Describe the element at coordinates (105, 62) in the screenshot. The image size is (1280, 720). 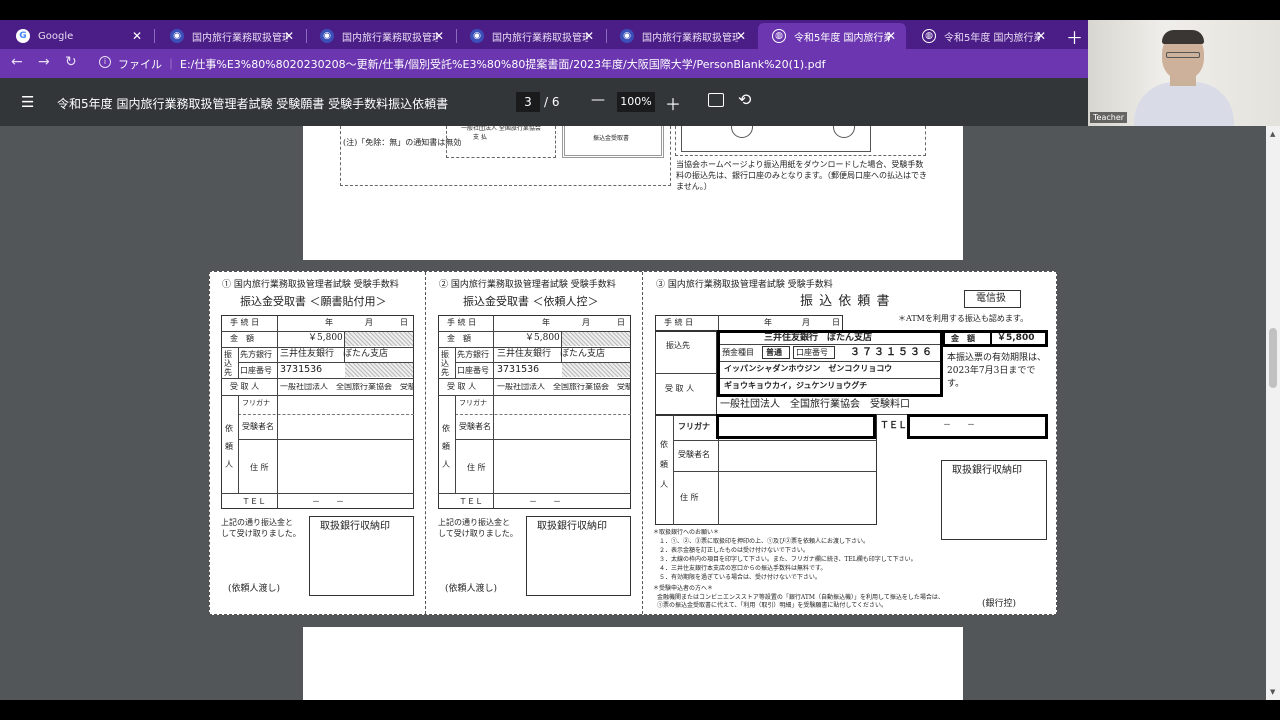
I see `info-icon: i` at that location.